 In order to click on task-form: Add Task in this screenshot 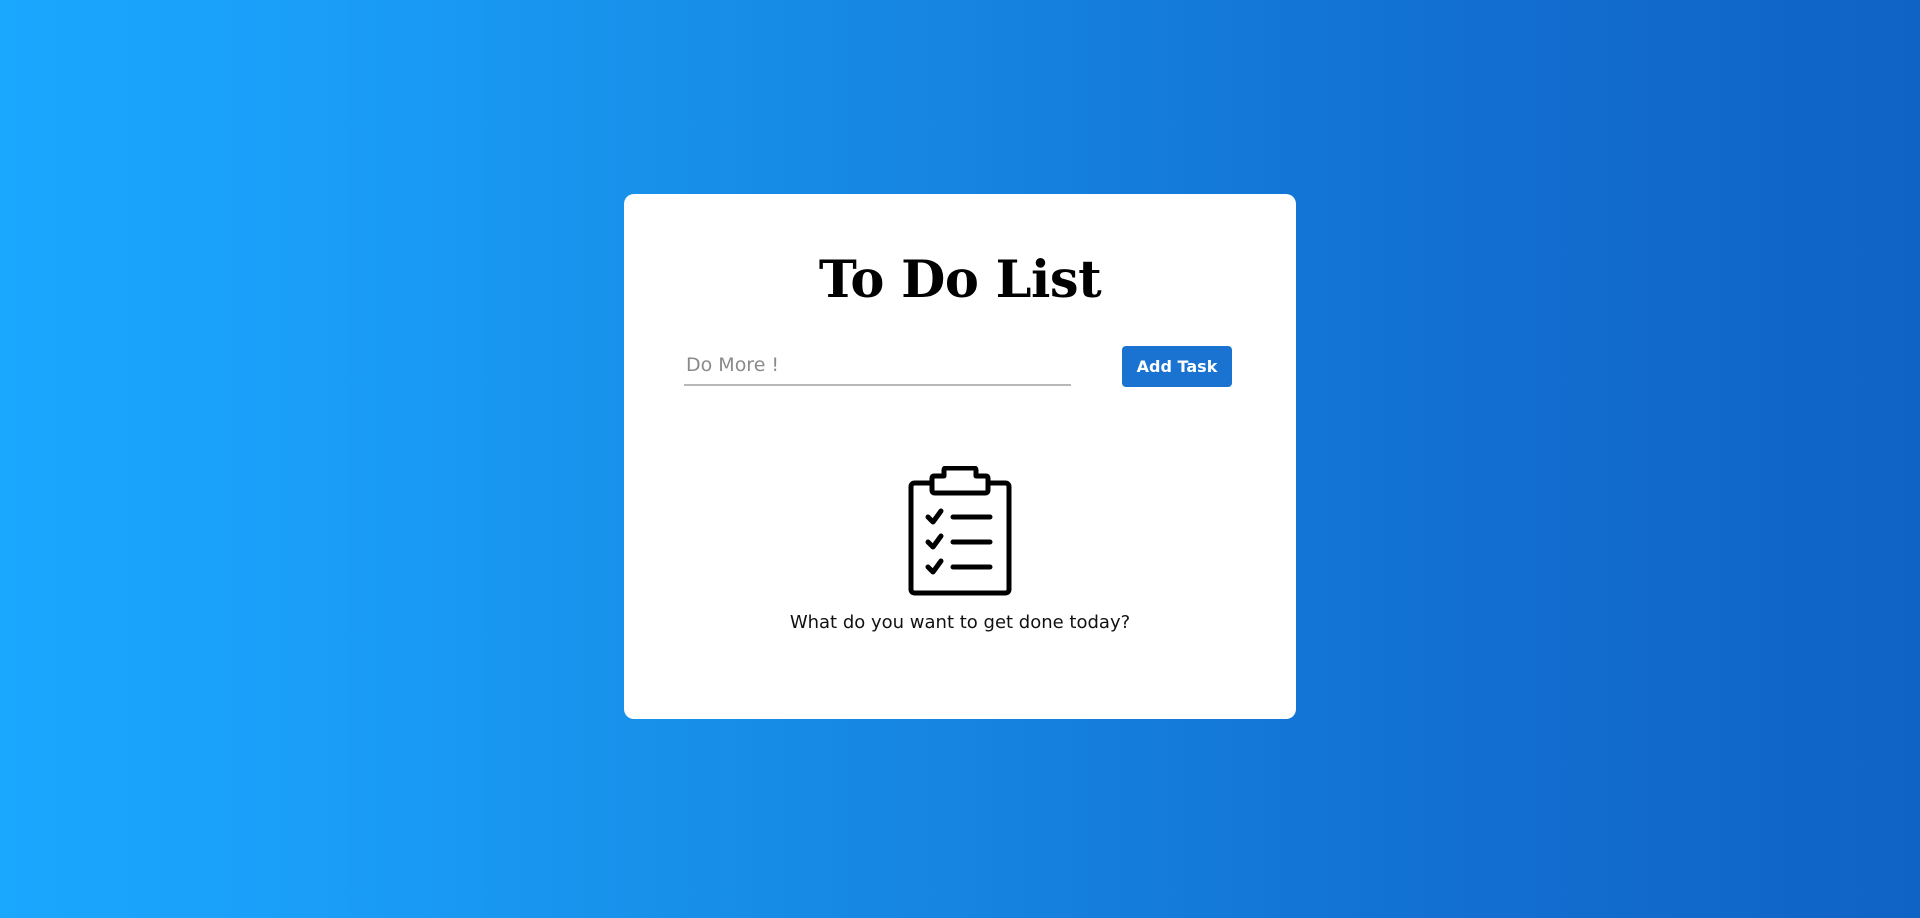, I will do `click(958, 367)`.